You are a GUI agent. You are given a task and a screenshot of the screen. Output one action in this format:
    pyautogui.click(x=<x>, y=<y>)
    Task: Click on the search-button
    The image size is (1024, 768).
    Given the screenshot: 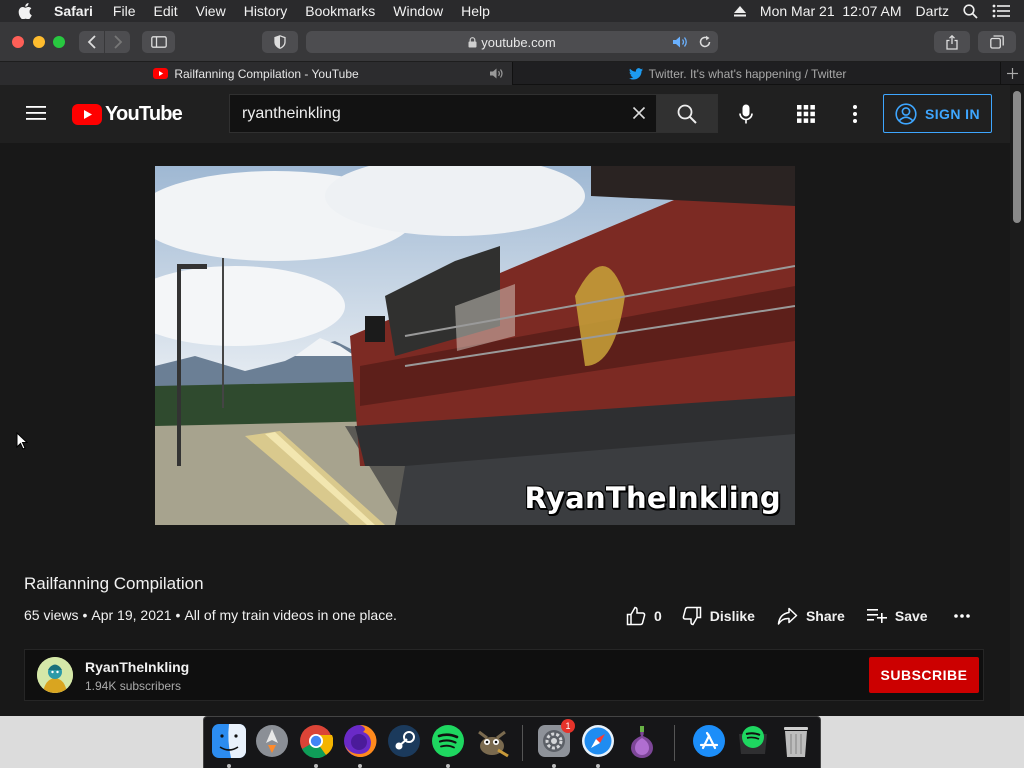 What is the action you would take?
    pyautogui.click(x=687, y=113)
    